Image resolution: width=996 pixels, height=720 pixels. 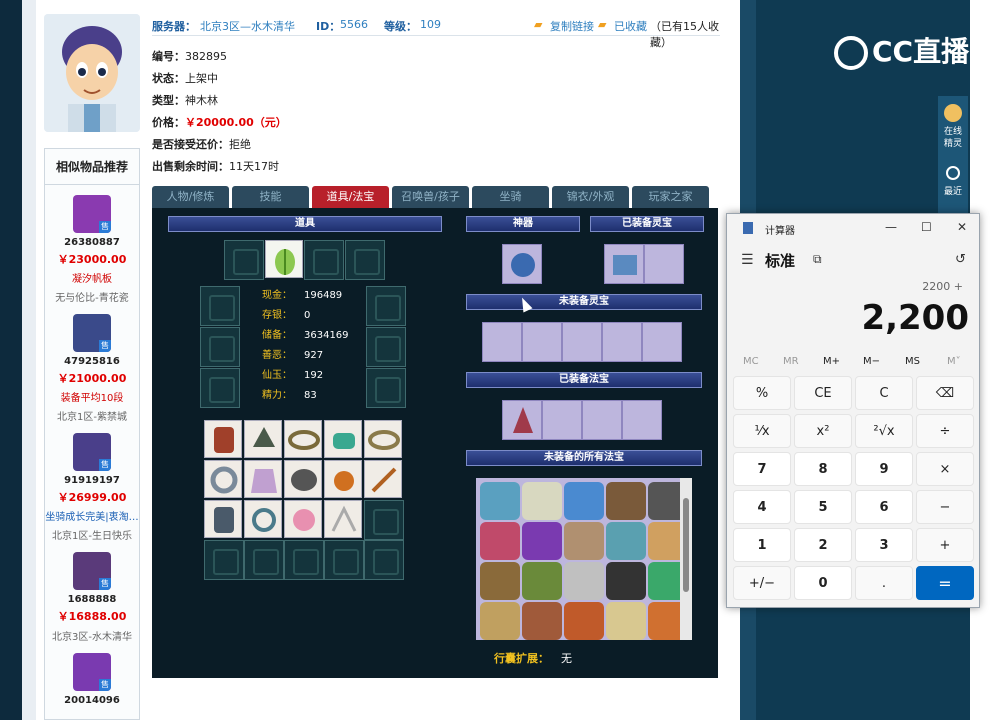 What do you see at coordinates (350, 197) in the screenshot?
I see `tab-items: 道具/法宝` at bounding box center [350, 197].